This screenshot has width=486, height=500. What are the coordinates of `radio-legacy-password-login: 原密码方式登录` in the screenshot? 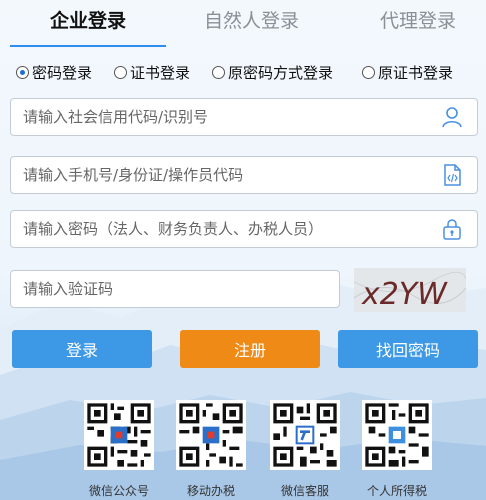 It's located at (272, 72).